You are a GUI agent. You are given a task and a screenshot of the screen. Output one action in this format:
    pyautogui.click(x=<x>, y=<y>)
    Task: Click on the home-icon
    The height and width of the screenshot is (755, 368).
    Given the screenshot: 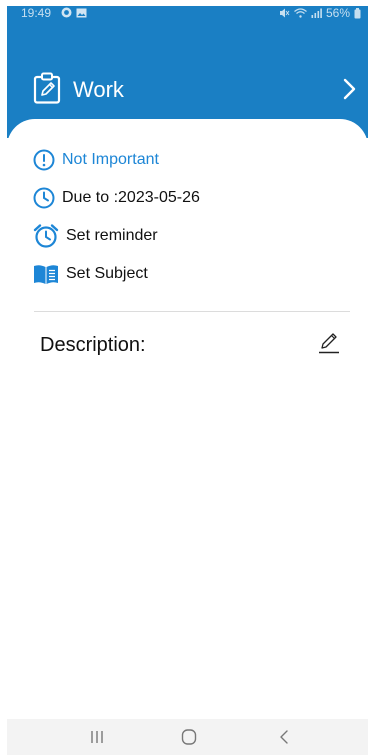 What is the action you would take?
    pyautogui.click(x=189, y=737)
    